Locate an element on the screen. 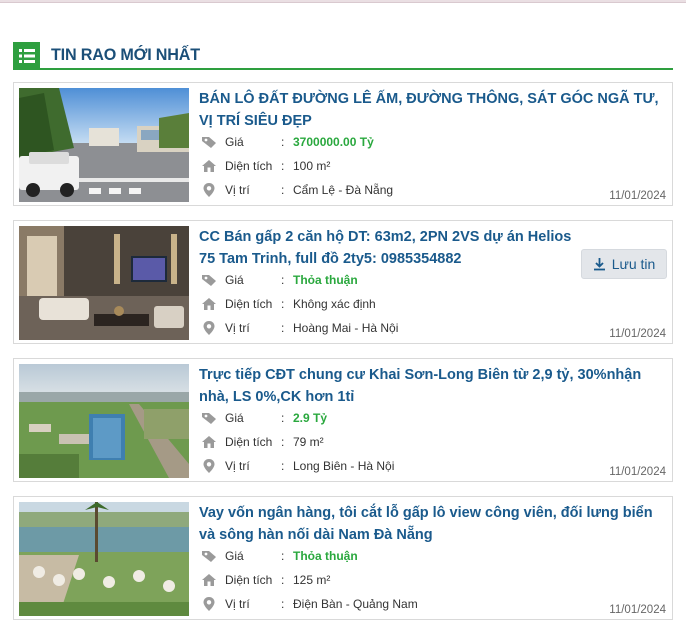 The width and height of the screenshot is (686, 630). list-icon is located at coordinates (26, 55).